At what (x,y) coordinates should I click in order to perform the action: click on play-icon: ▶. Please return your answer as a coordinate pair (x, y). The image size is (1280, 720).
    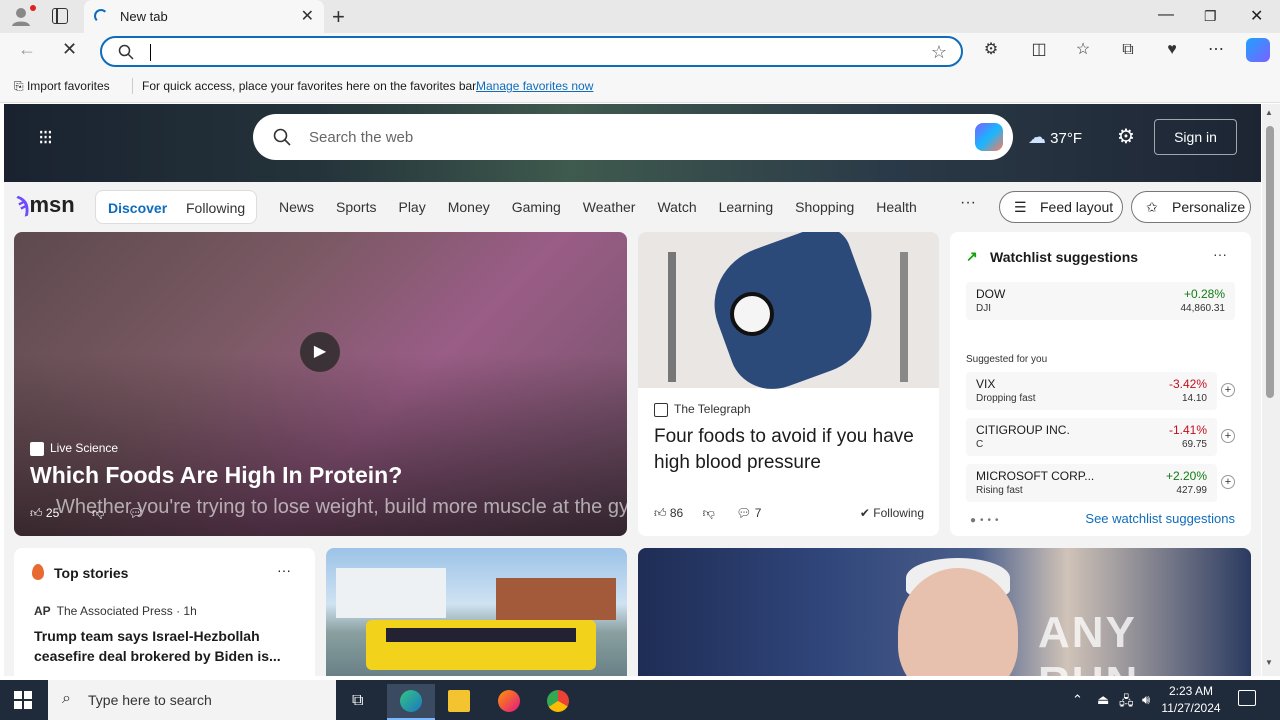
    Looking at the image, I should click on (320, 352).